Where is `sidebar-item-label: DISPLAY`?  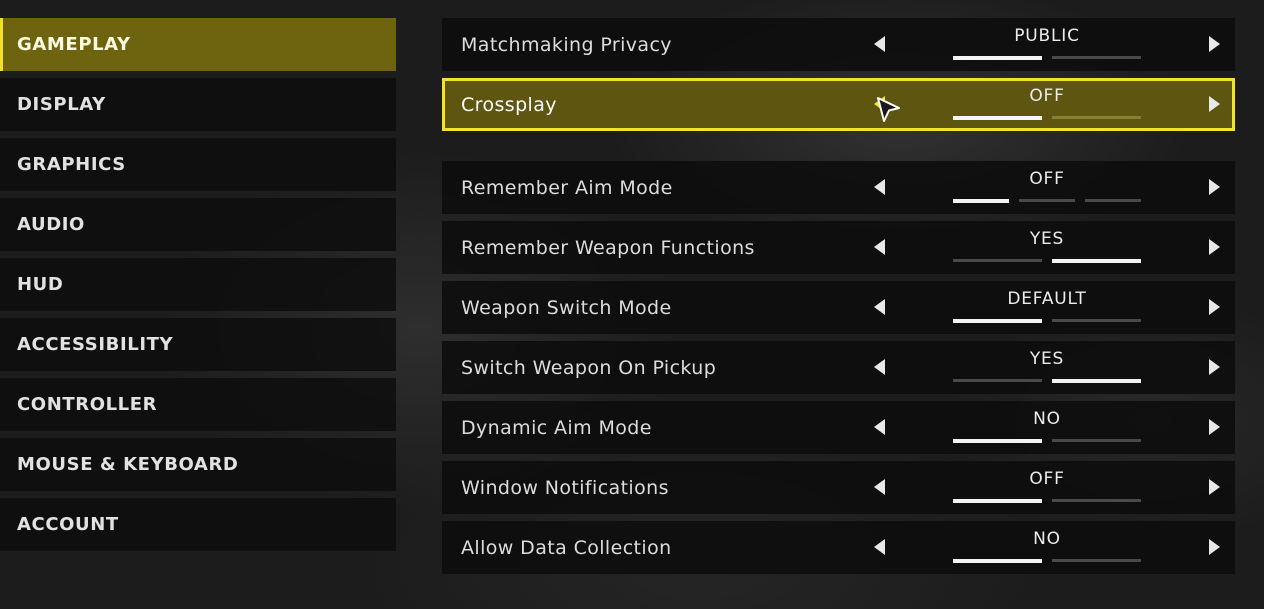 sidebar-item-label: DISPLAY is located at coordinates (61, 104).